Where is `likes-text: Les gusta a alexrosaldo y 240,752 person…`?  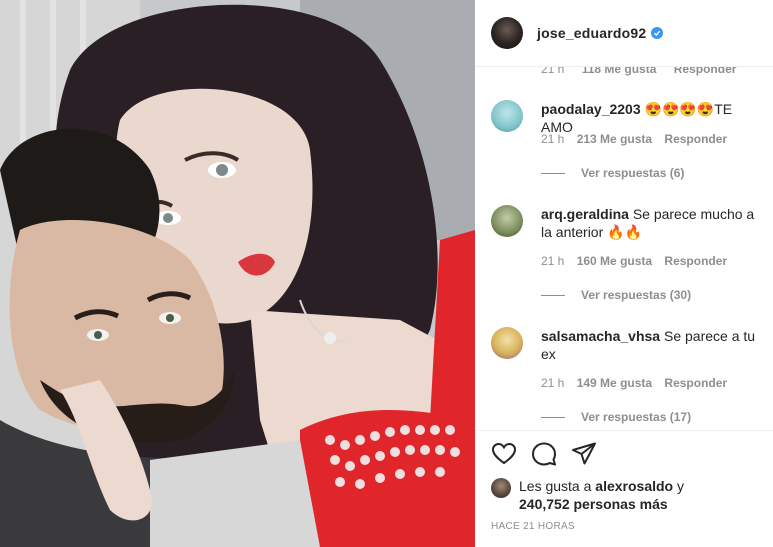 likes-text: Les gusta a alexrosaldo y 240,752 person… is located at coordinates (626, 495).